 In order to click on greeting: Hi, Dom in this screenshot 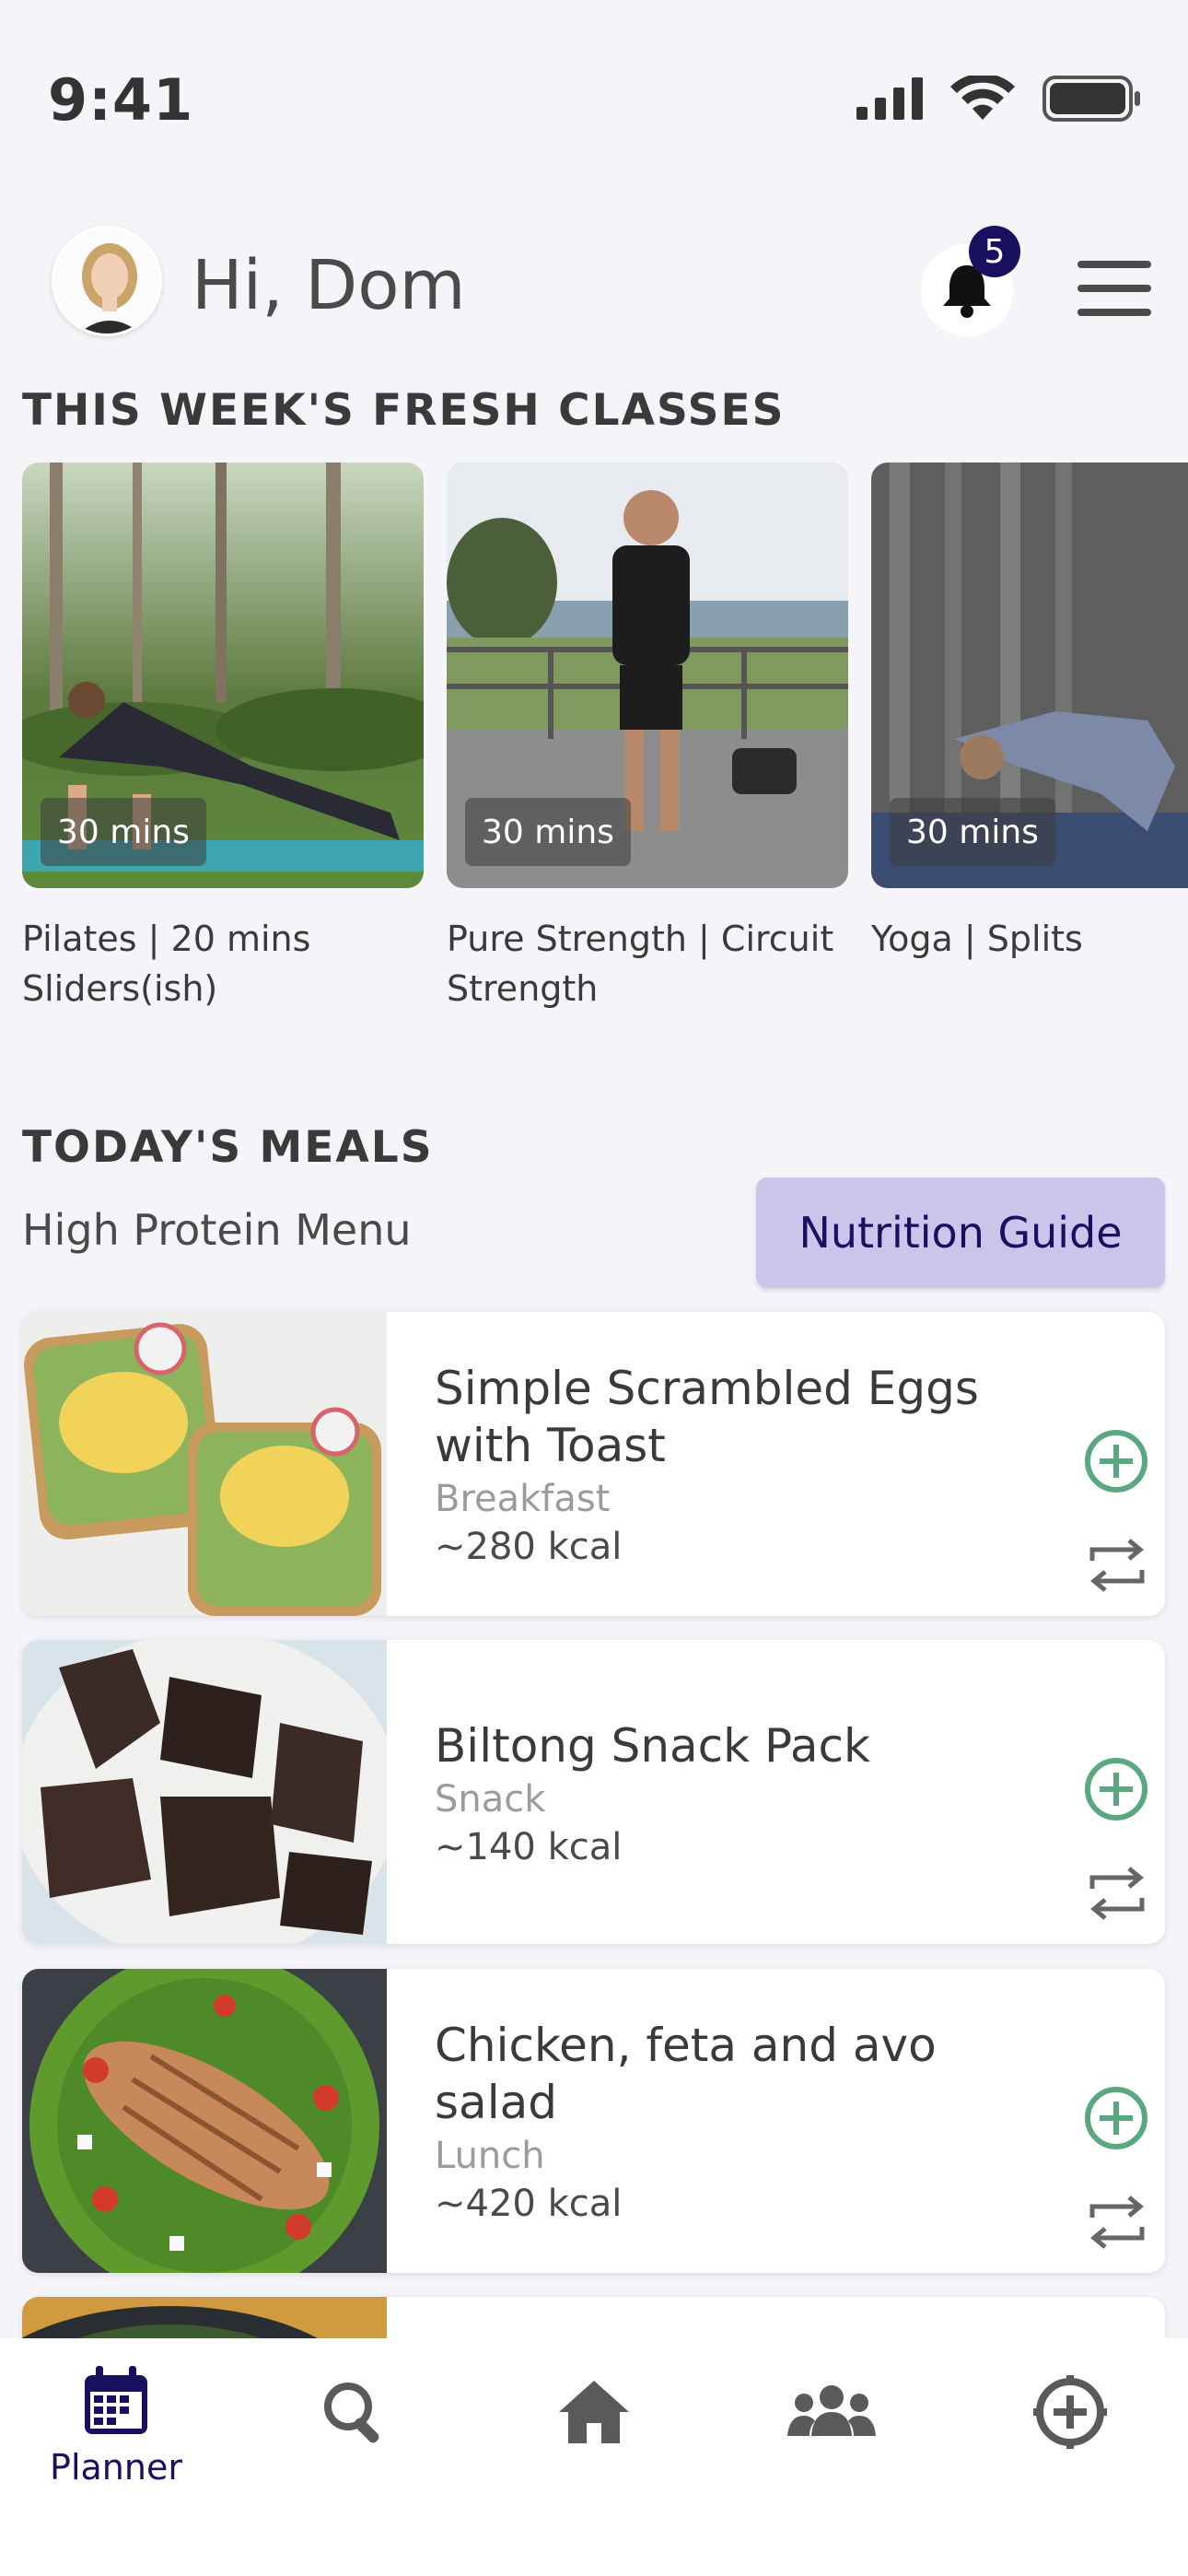, I will do `click(329, 285)`.